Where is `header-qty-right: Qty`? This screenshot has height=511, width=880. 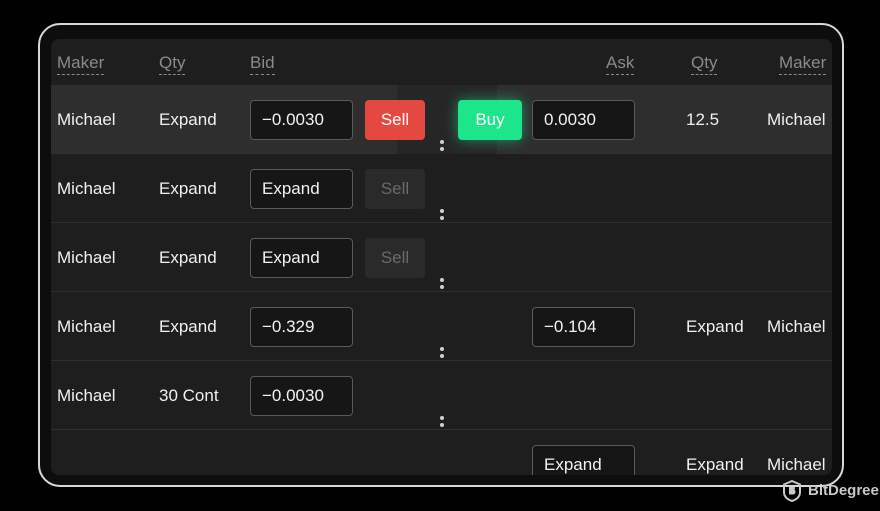
header-qty-right: Qty is located at coordinates (704, 64).